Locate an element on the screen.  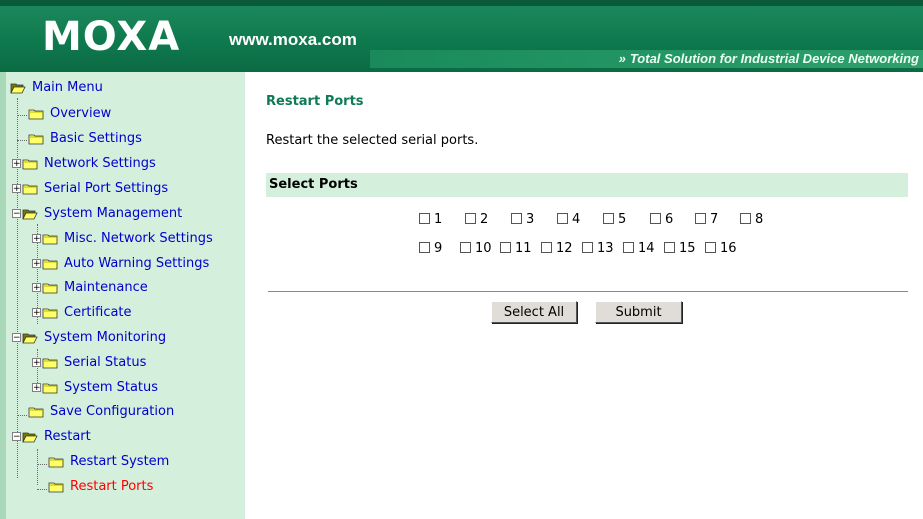
sidebar-item-system-status: + System Status is located at coordinates (95, 388).